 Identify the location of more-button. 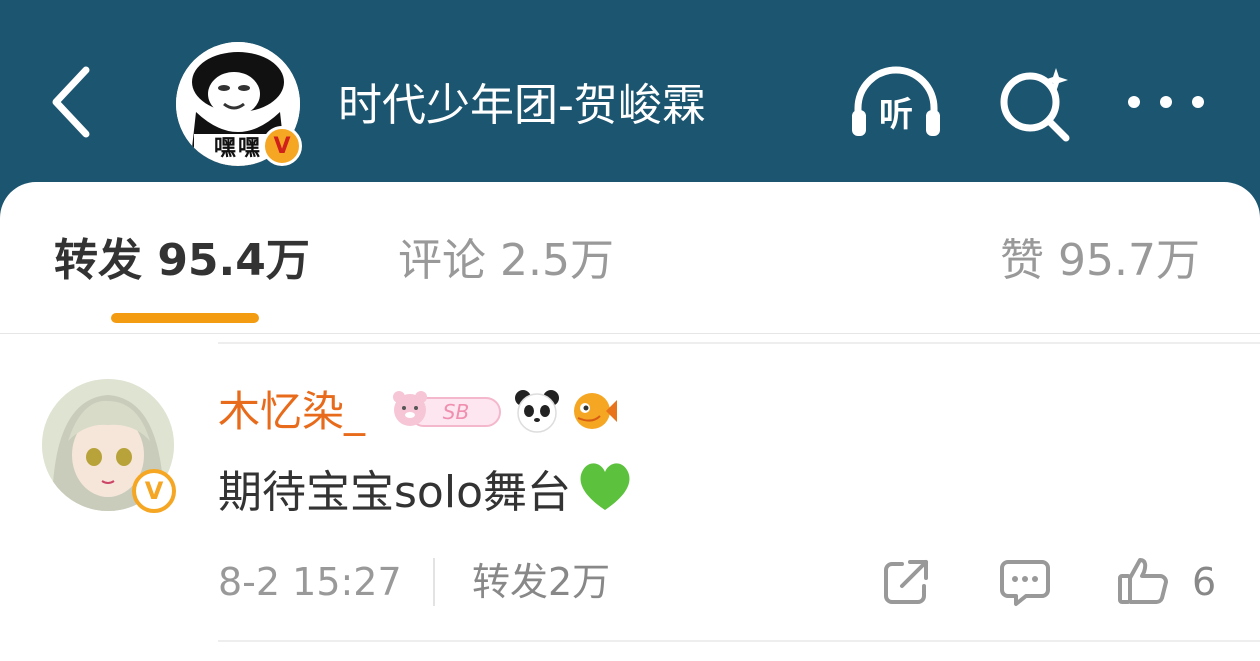
(1166, 102).